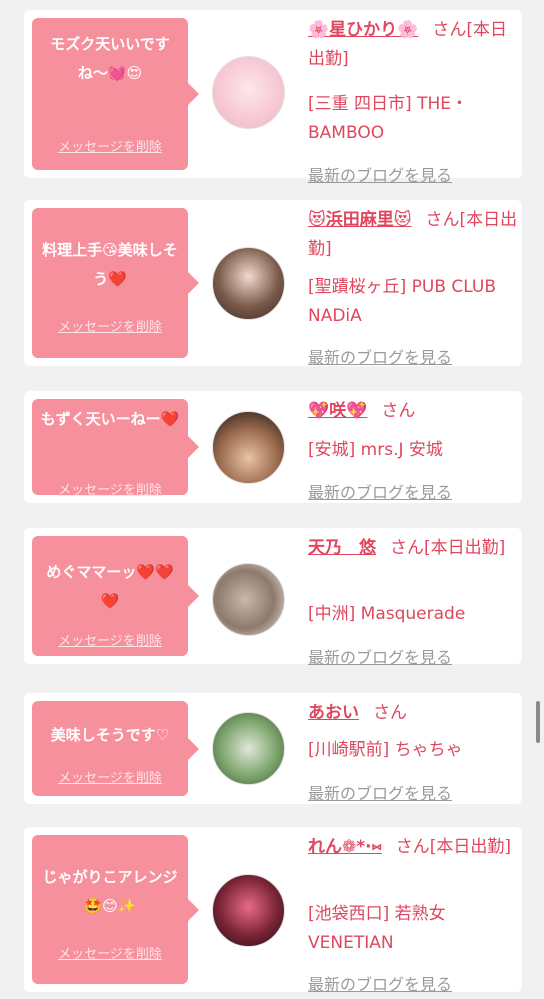  I want to click on message-text: モズク天いいですね〜💓😍, so click(110, 58).